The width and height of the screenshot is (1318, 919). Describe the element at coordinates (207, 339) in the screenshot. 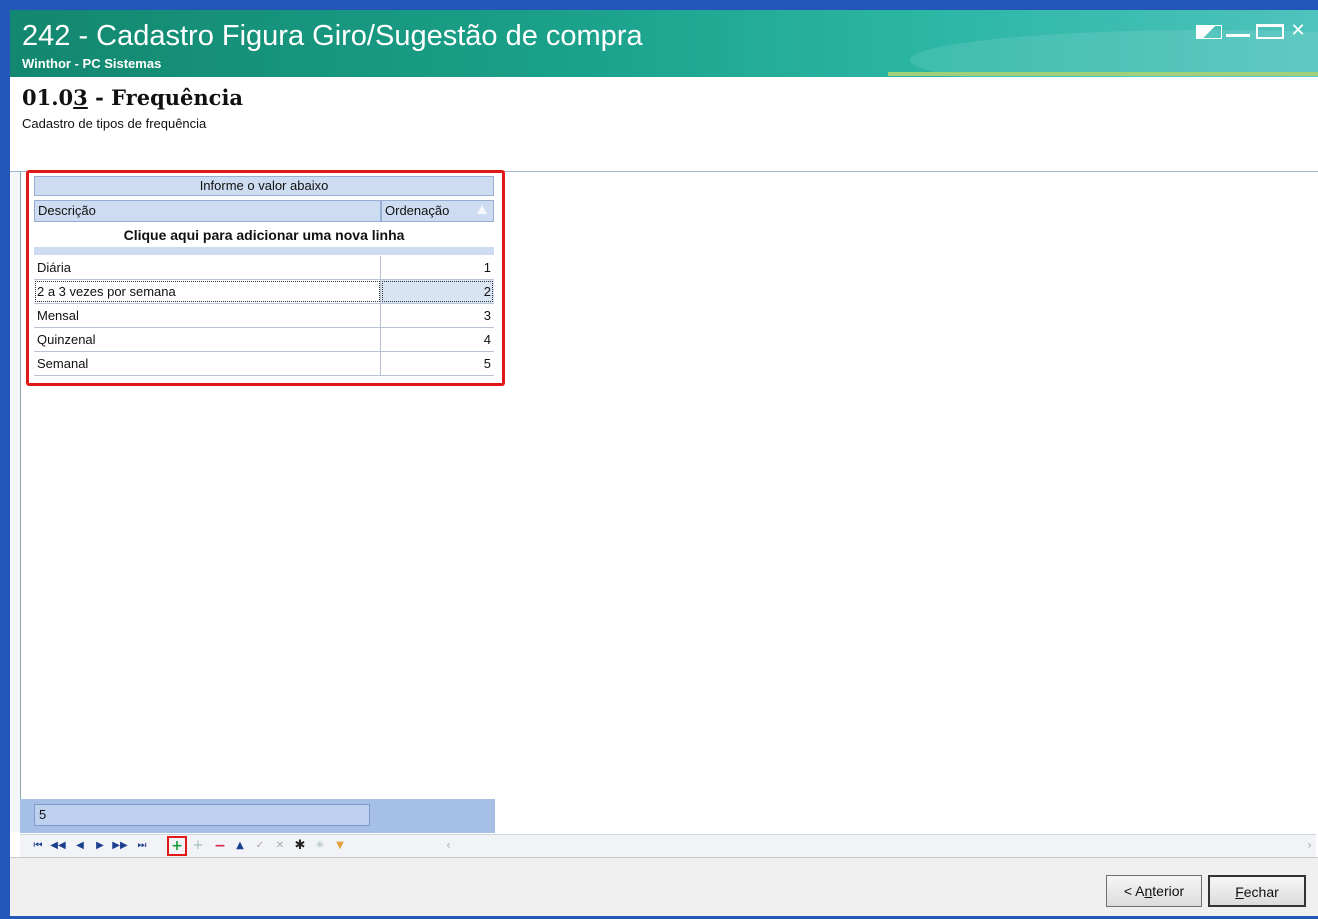

I see `cell-descricao: Quinzenal` at that location.